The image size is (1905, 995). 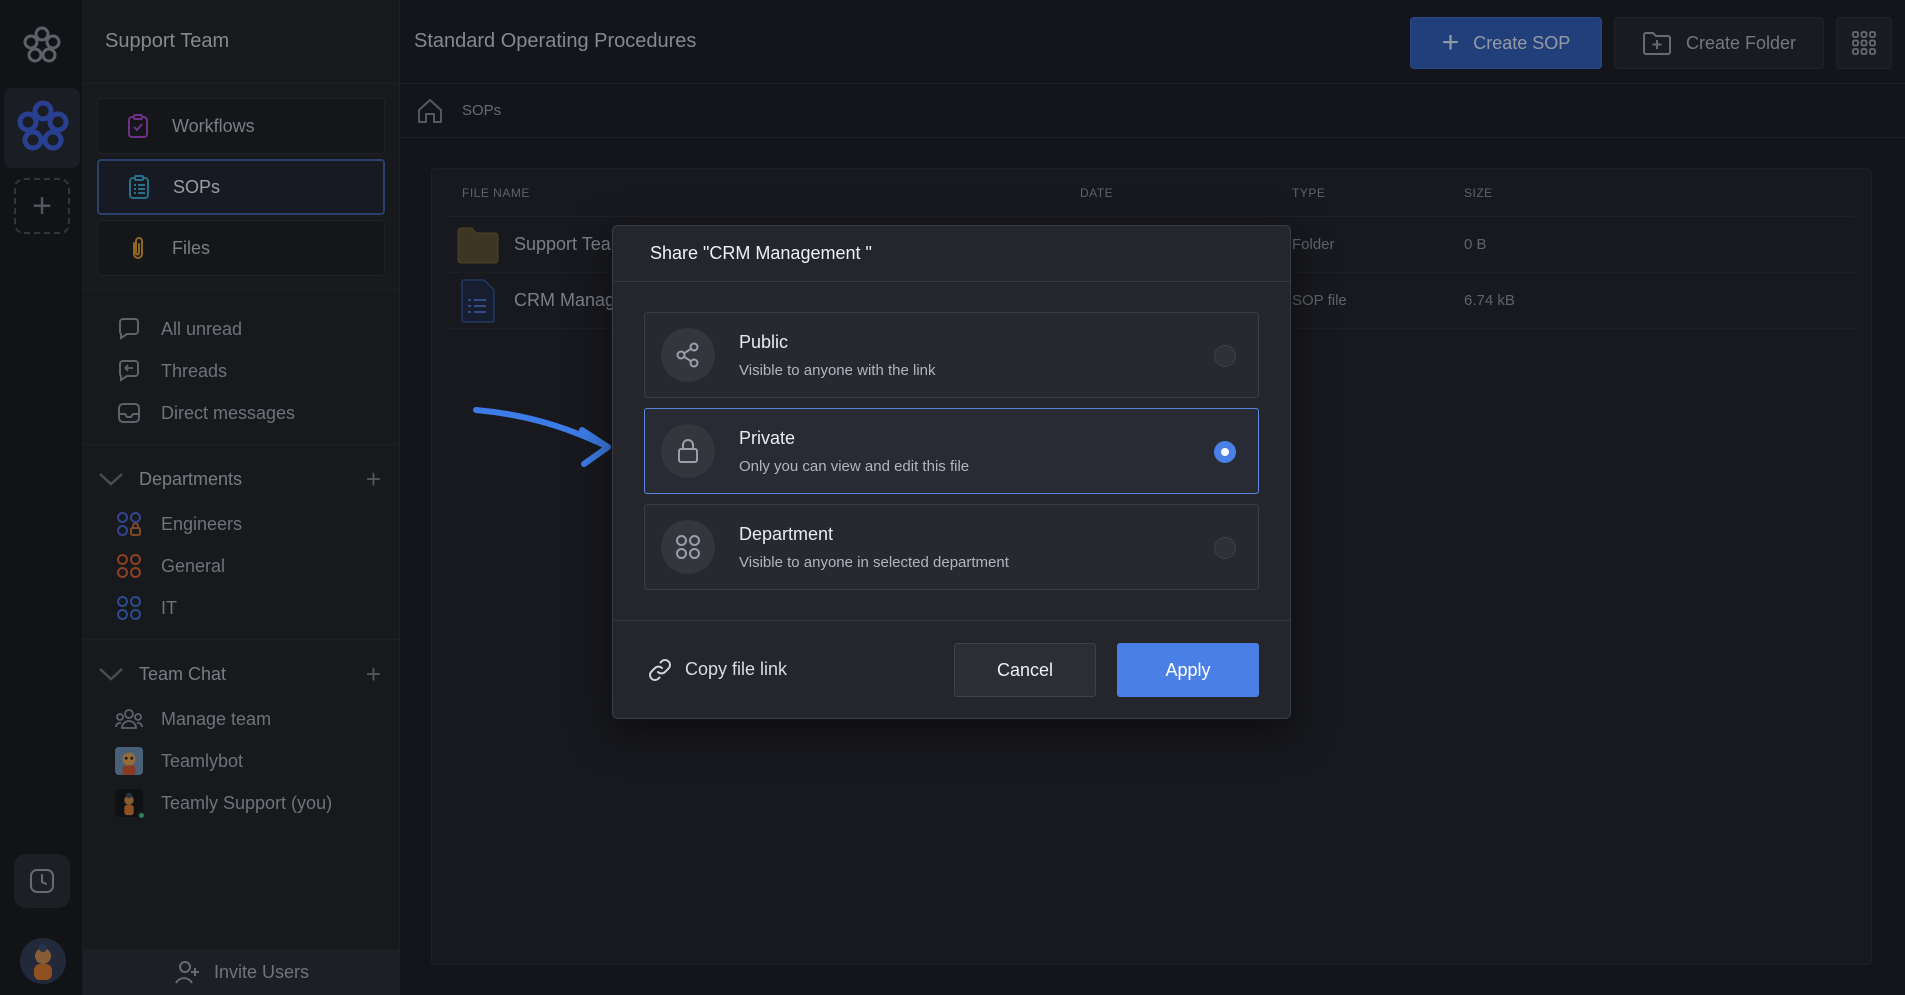 I want to click on file-size: 0 B, so click(x=1475, y=244).